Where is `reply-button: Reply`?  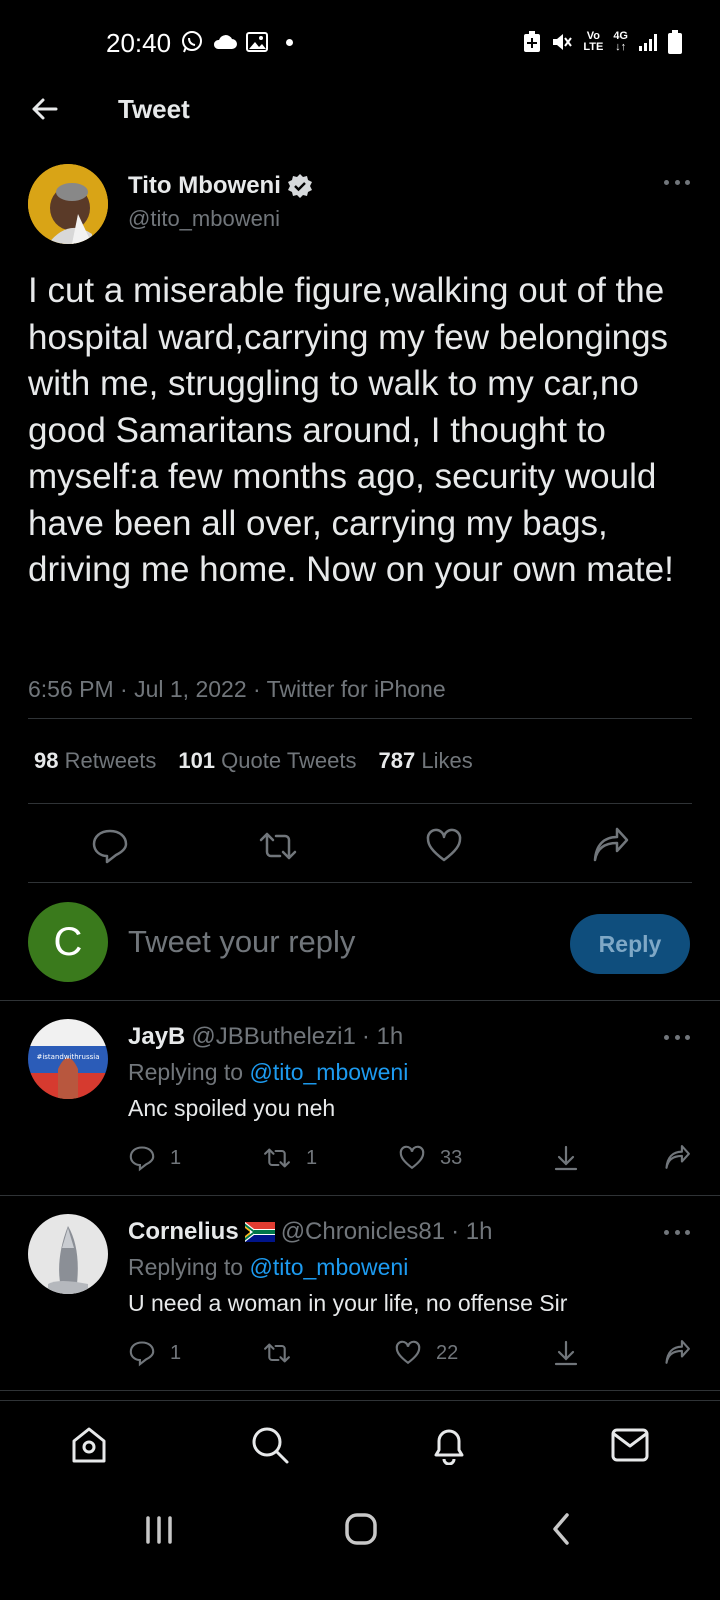
reply-button: Reply is located at coordinates (630, 944).